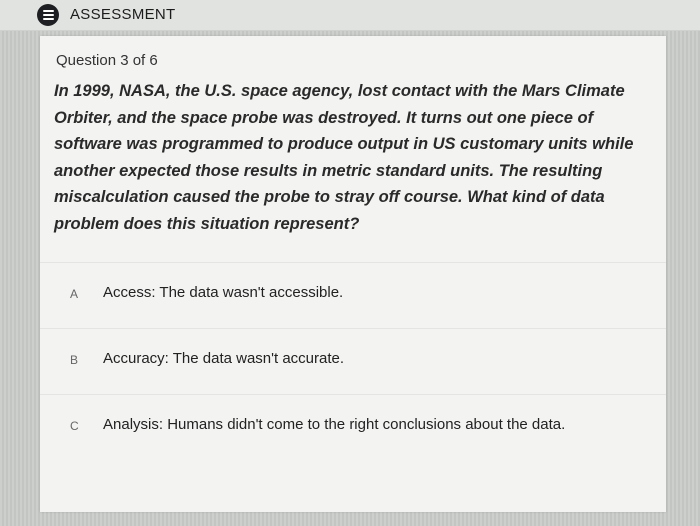 The image size is (700, 526). I want to click on choice-letter: A, so click(74, 294).